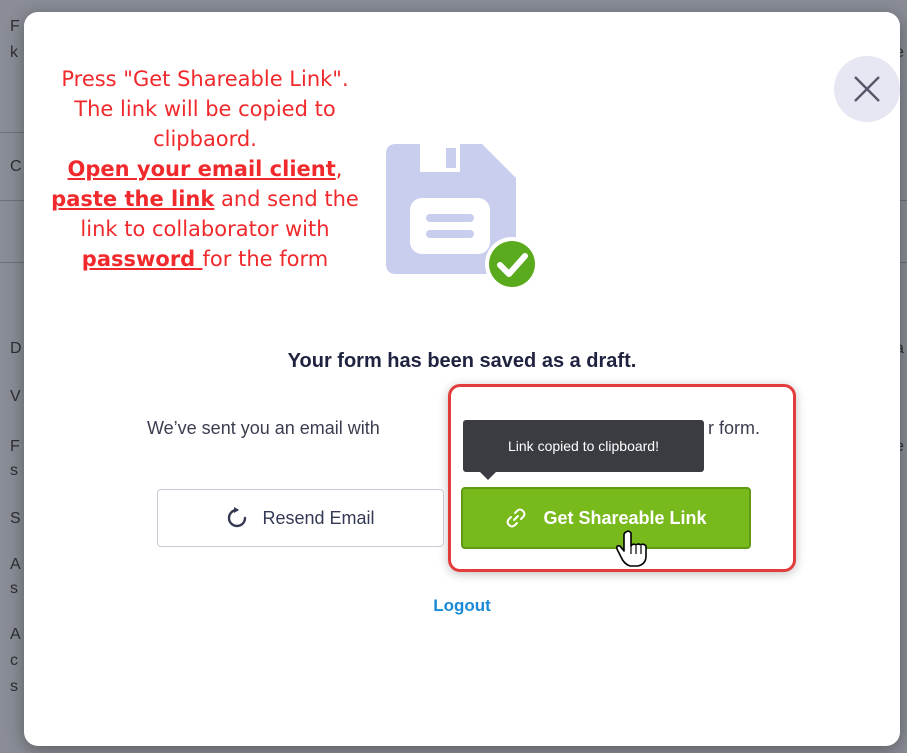  I want to click on close-icon, so click(867, 89).